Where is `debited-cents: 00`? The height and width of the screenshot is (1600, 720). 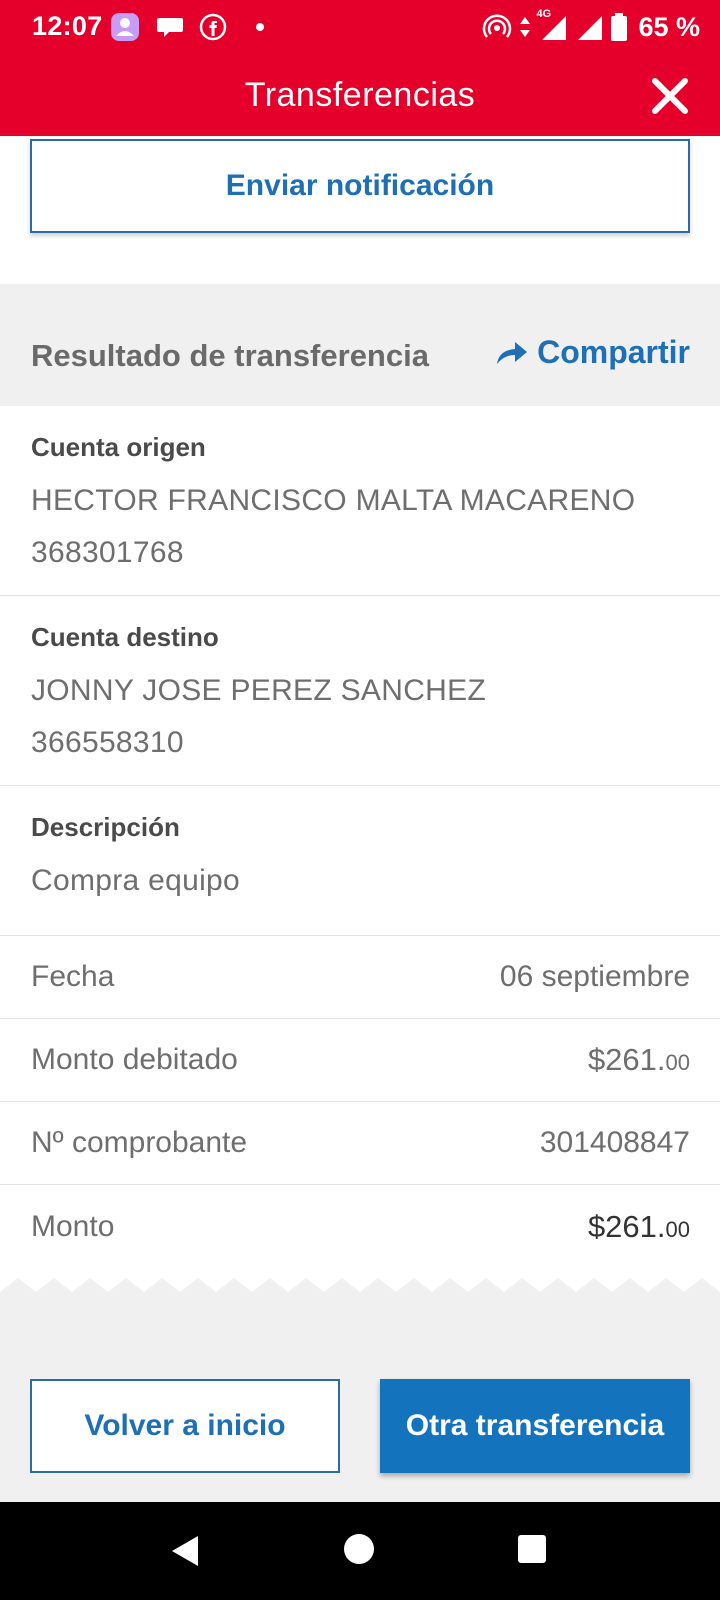 debited-cents: 00 is located at coordinates (677, 1062).